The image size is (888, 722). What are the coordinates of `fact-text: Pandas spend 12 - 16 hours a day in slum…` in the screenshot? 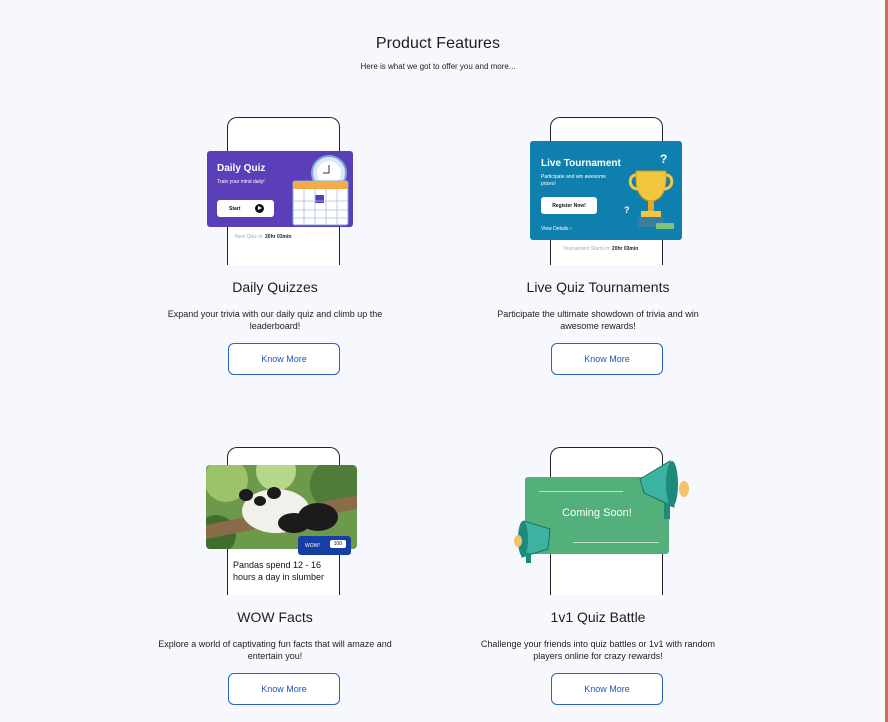 It's located at (279, 571).